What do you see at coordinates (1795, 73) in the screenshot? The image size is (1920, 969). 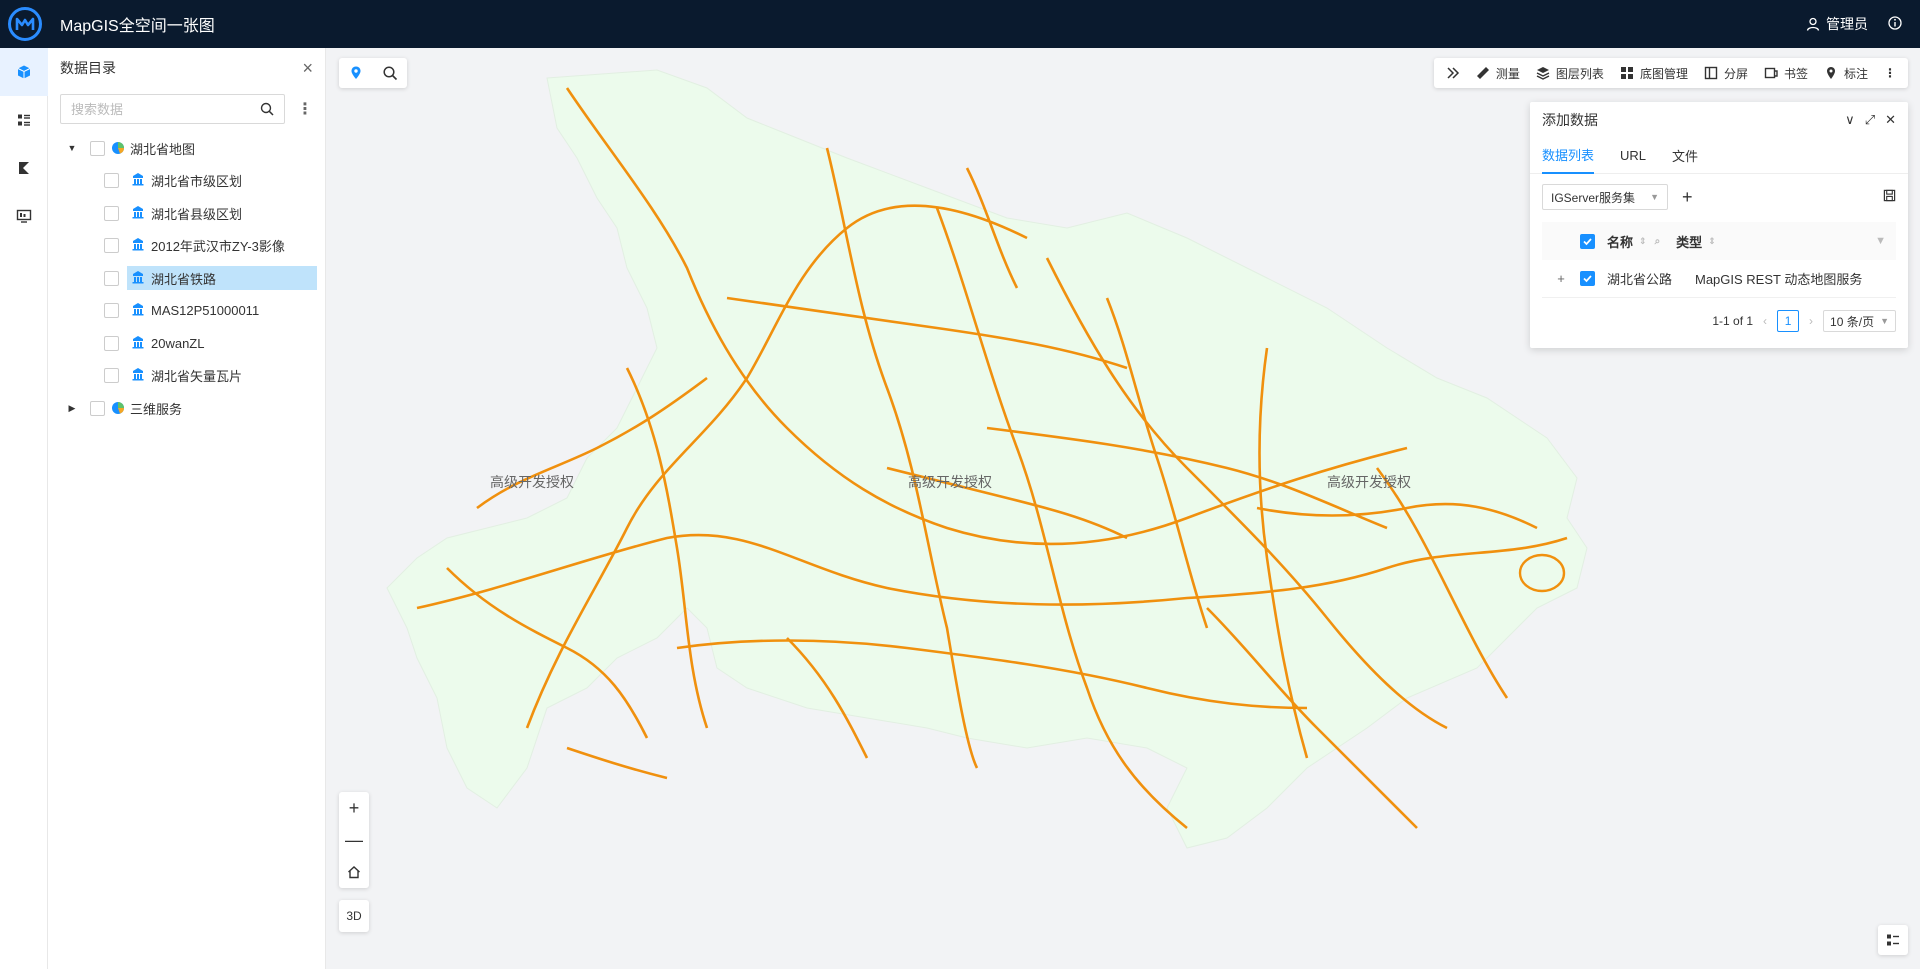 I see `toolbar-label: 书签` at bounding box center [1795, 73].